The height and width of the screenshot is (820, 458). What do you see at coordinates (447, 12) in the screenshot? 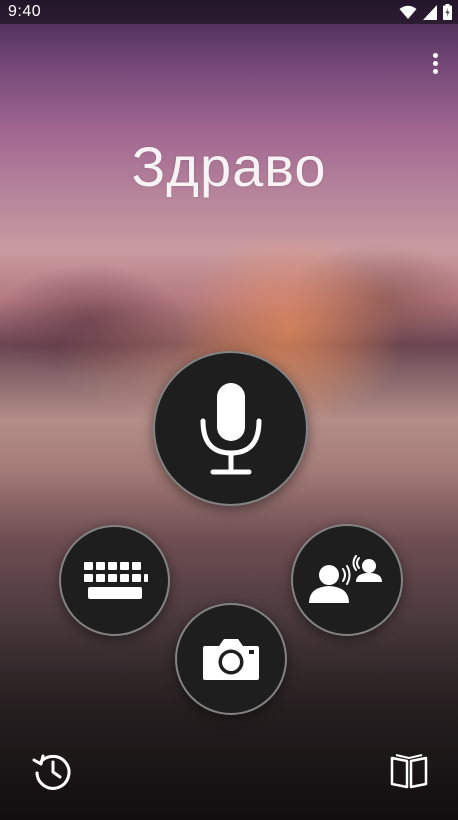
I see `battery-icon` at bounding box center [447, 12].